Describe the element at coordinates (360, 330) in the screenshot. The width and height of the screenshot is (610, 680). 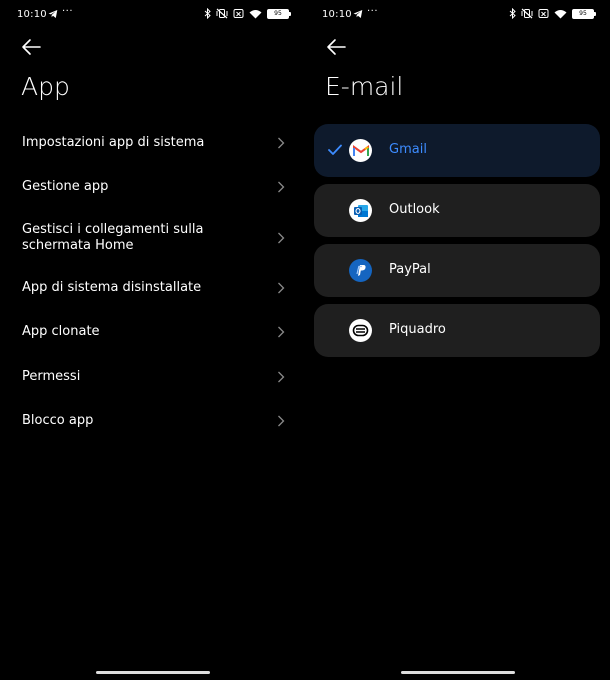
I see `piquadro-icon` at that location.